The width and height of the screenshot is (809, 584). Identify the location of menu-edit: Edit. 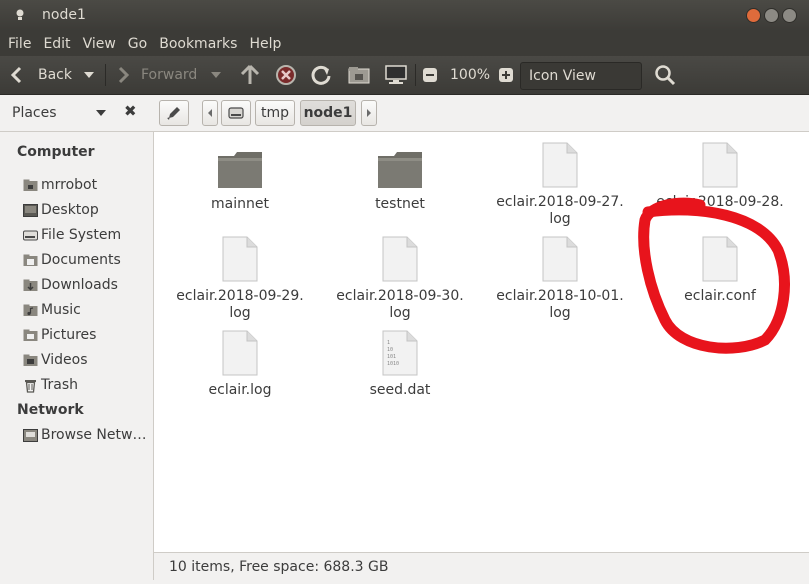
(56, 44).